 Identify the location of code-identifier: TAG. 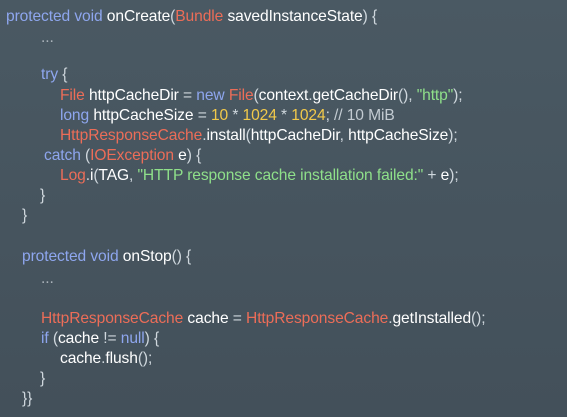
(114, 175).